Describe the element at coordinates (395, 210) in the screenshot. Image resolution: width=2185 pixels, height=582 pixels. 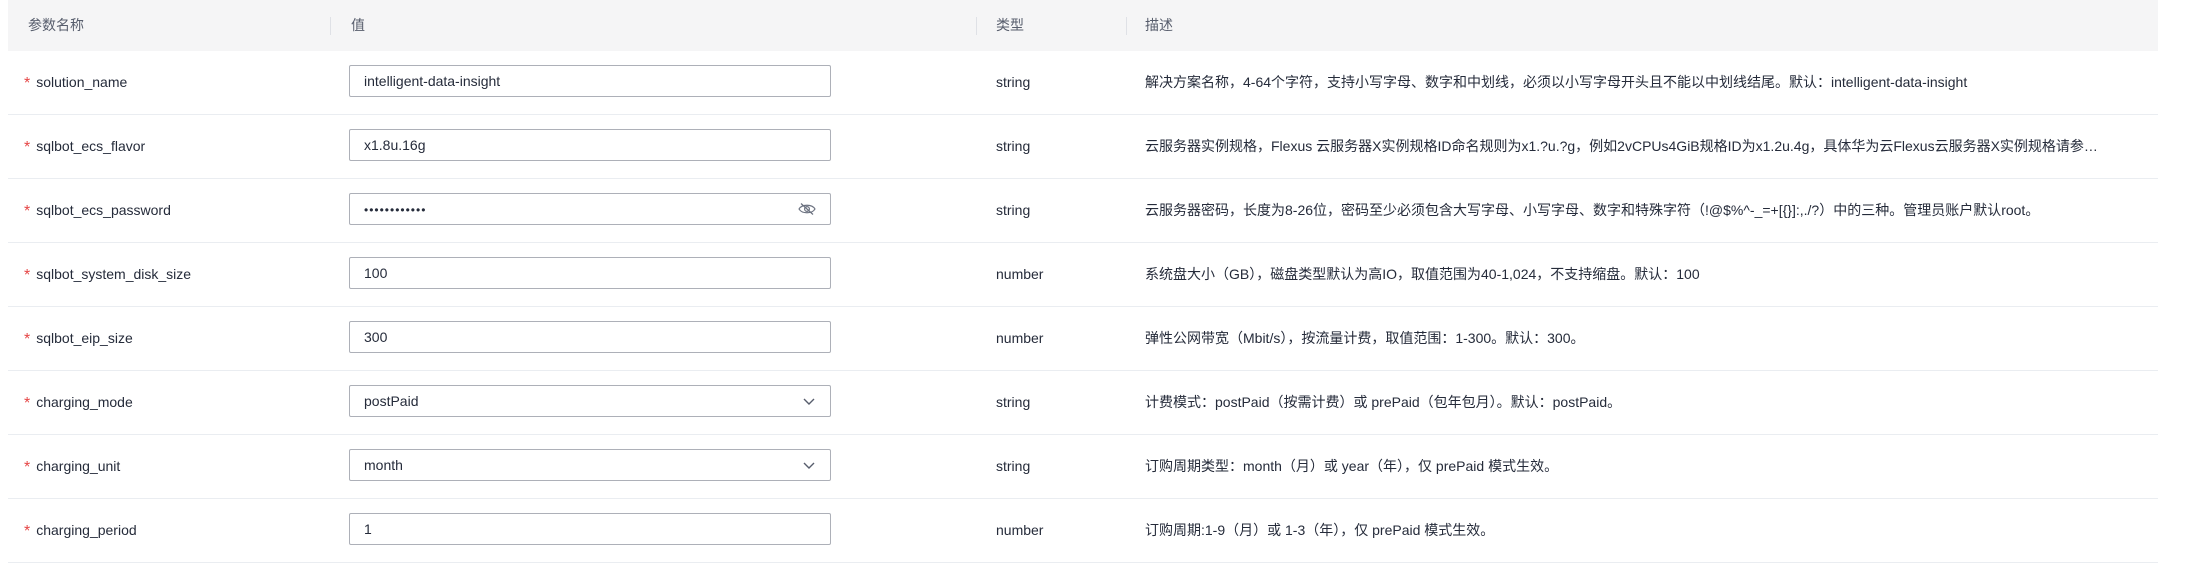
I see `password-mask: ••••••••••••` at that location.